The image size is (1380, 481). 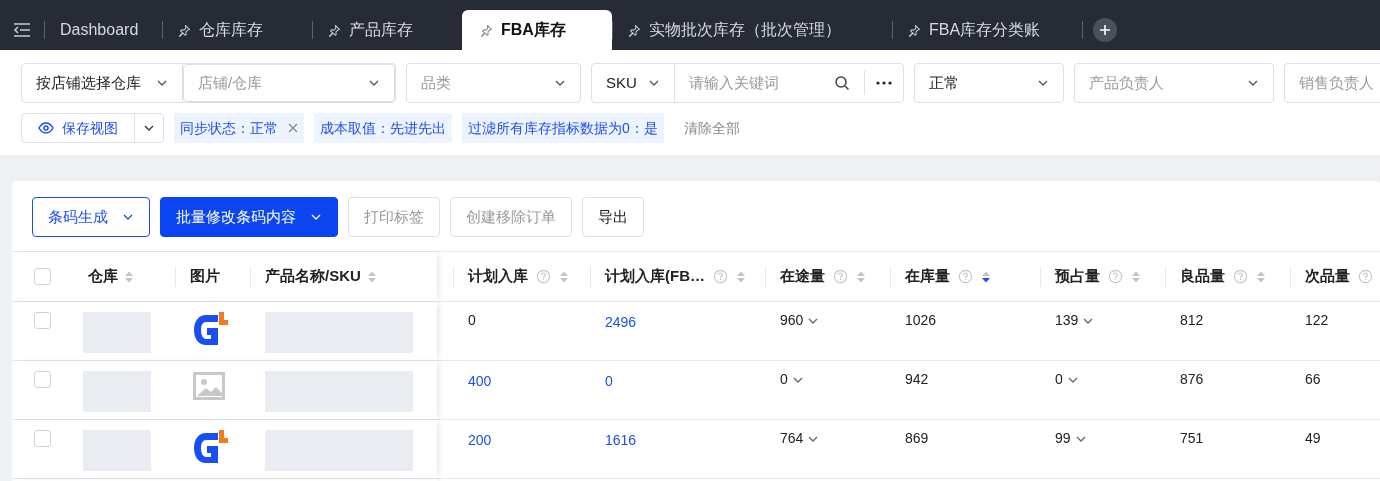 What do you see at coordinates (884, 83) in the screenshot?
I see `more-icon` at bounding box center [884, 83].